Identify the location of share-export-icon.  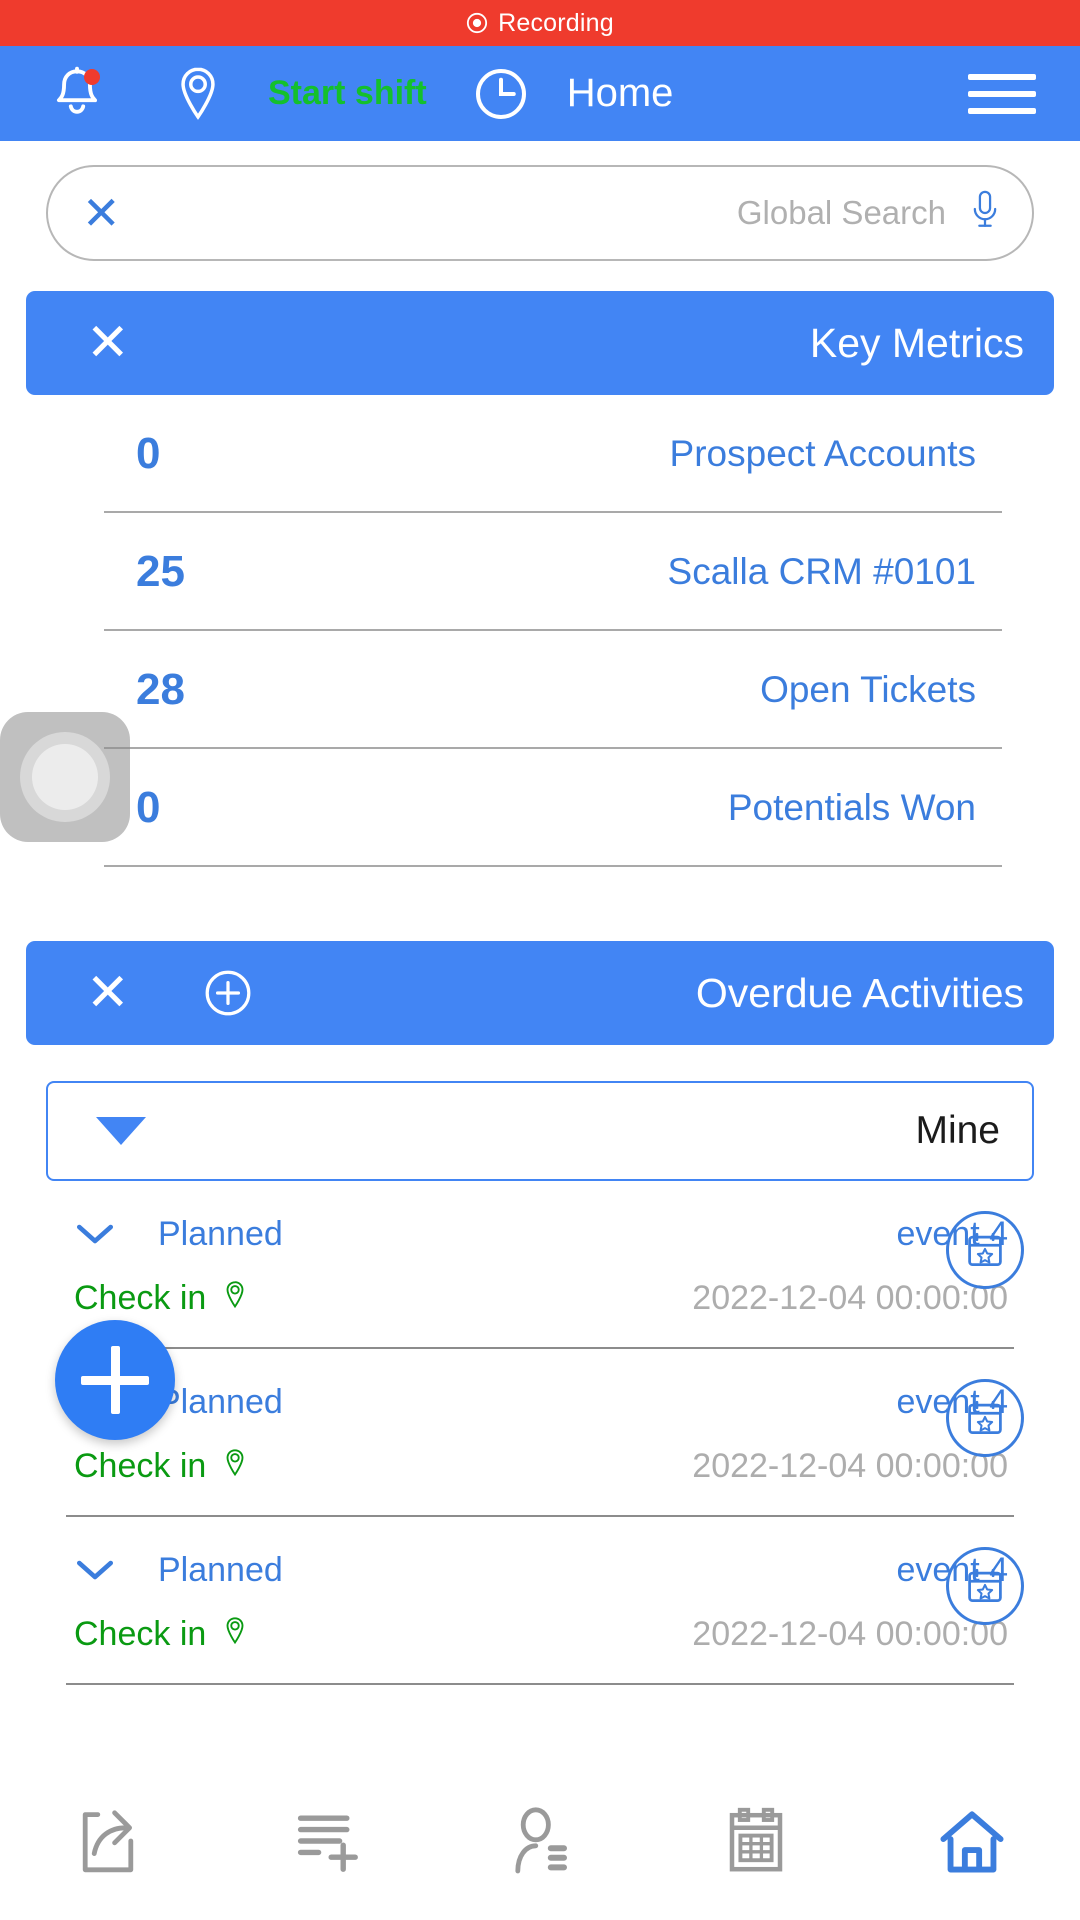
(108, 1840).